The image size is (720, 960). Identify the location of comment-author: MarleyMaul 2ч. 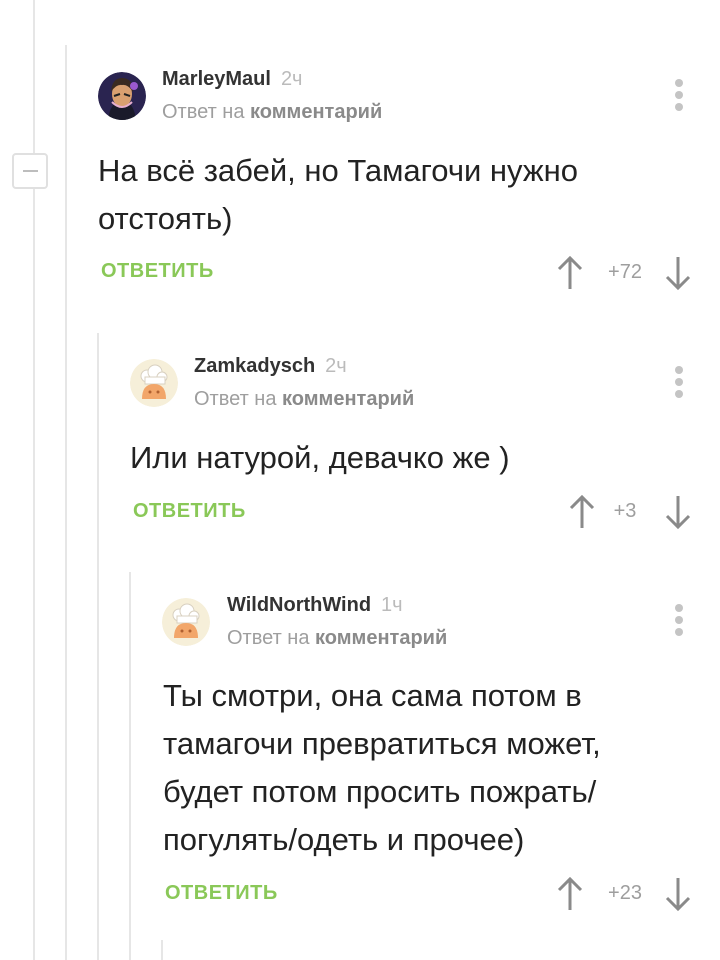
(232, 79).